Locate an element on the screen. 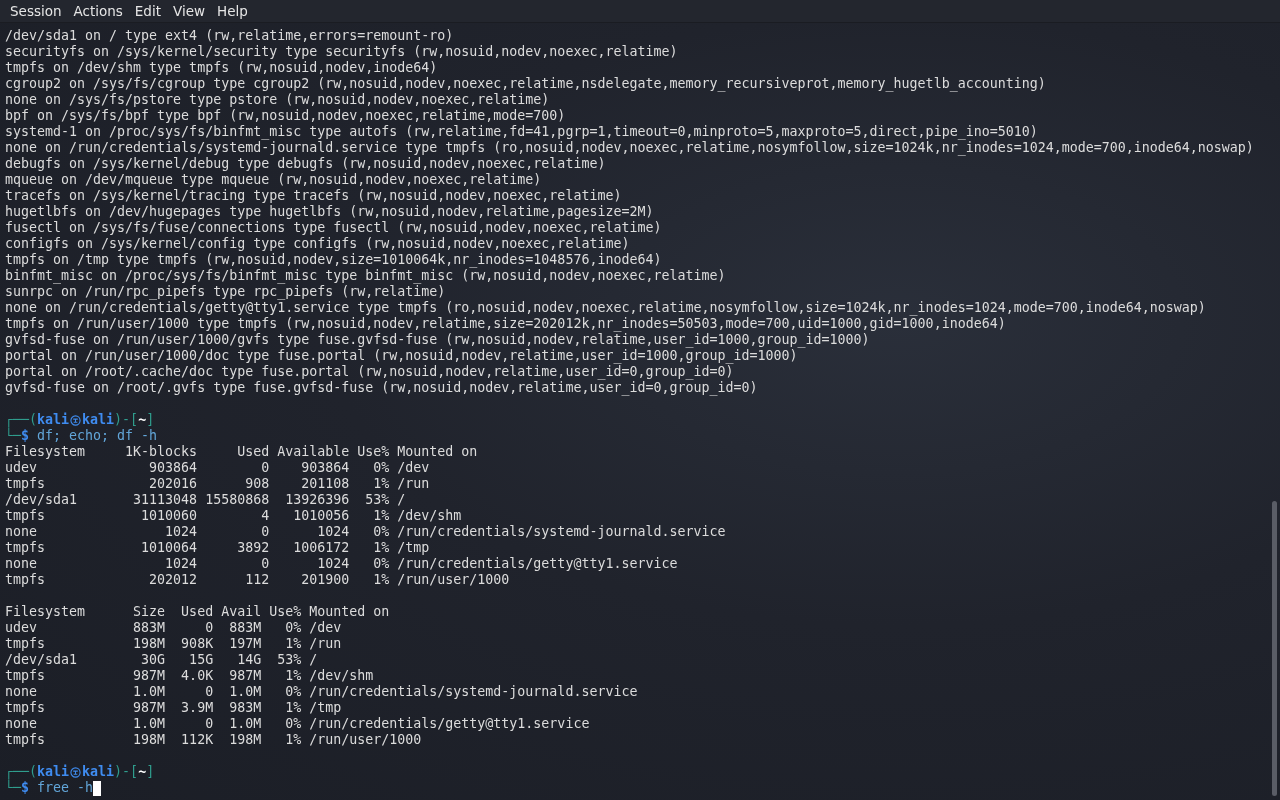 This screenshot has height=800, width=1280. output-line: tmpfs 987M 4.0K 987M 1% /dev/shm is located at coordinates (189, 676).